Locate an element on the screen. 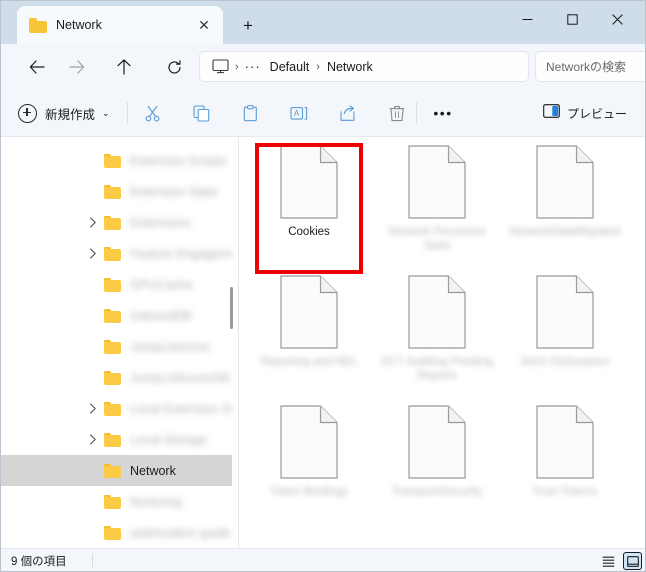  file-item: Reporting and NEL is located at coordinates (309, 322).